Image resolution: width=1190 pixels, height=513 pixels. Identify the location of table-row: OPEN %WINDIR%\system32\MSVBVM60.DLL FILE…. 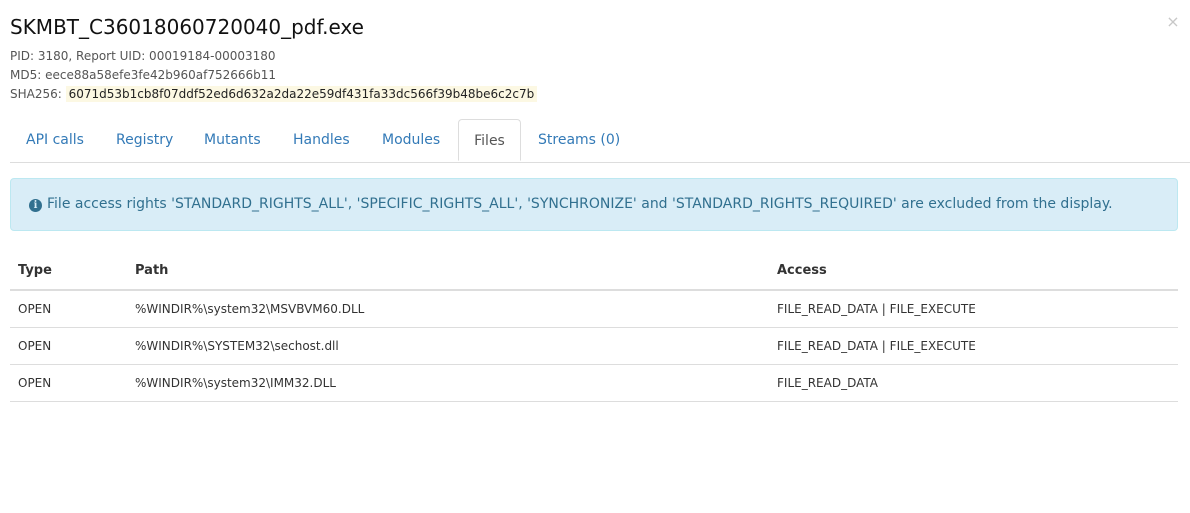
(594, 309).